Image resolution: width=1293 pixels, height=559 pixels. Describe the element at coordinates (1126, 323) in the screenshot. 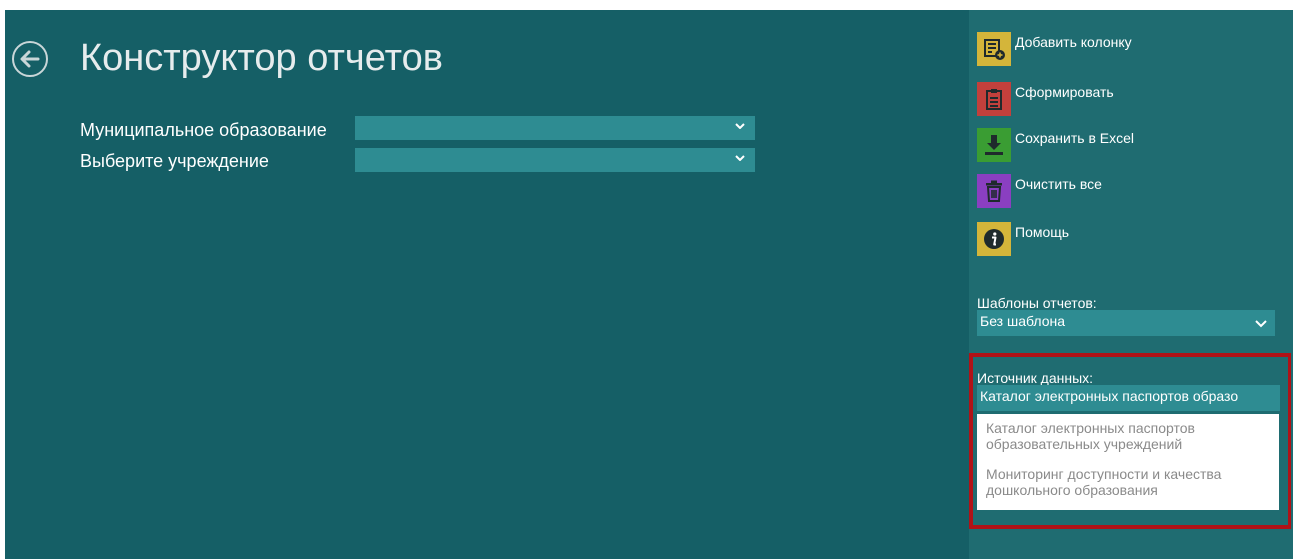

I see `templates-select: Без шаблона` at that location.